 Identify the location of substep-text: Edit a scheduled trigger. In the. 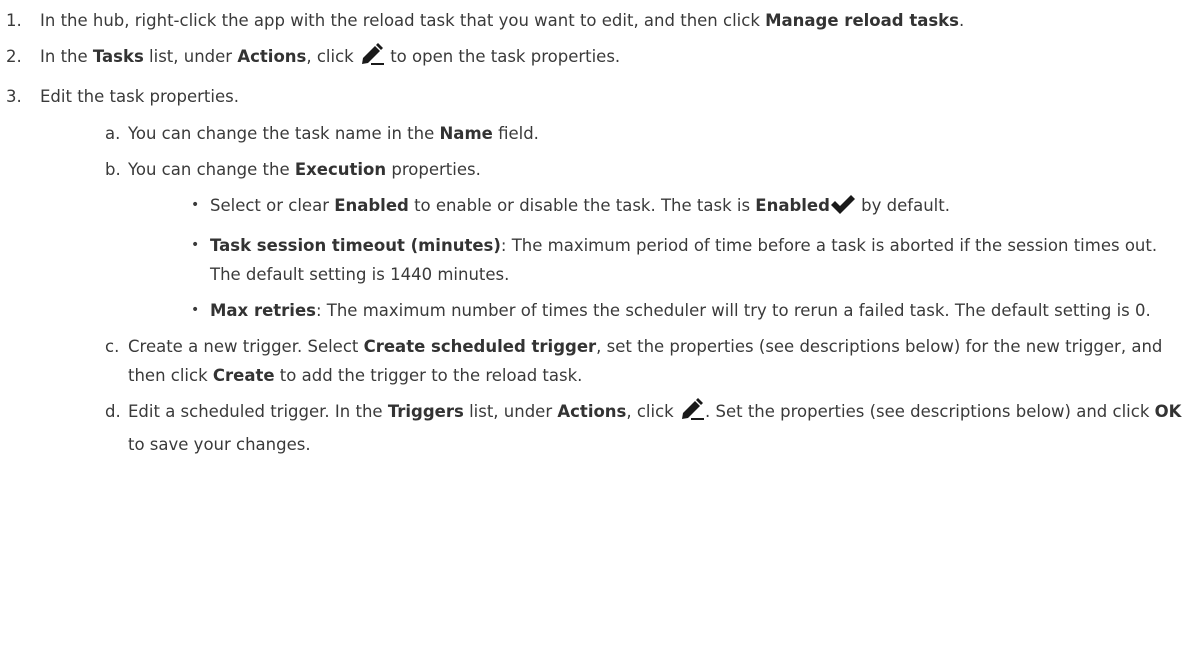
(258, 411).